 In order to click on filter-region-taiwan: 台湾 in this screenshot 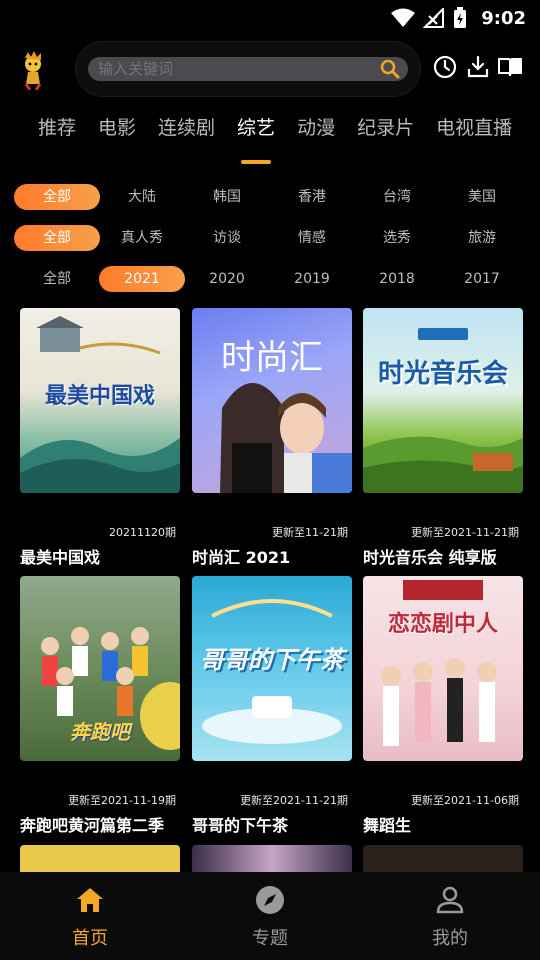, I will do `click(397, 197)`.